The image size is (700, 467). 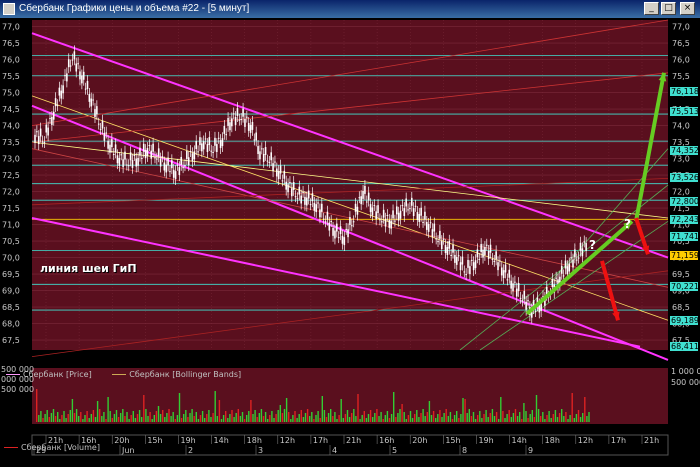 I want to click on y-tick-right: 74,0, so click(x=681, y=126).